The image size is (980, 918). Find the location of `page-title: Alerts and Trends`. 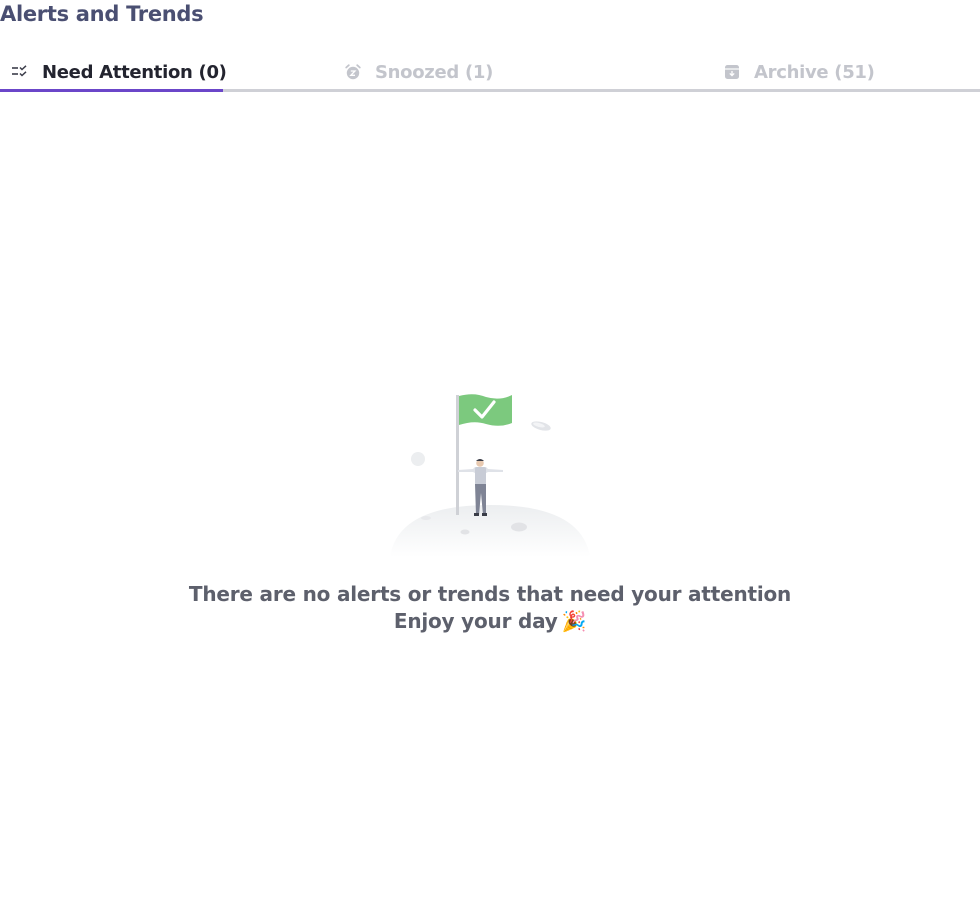

page-title: Alerts and Trends is located at coordinates (102, 14).